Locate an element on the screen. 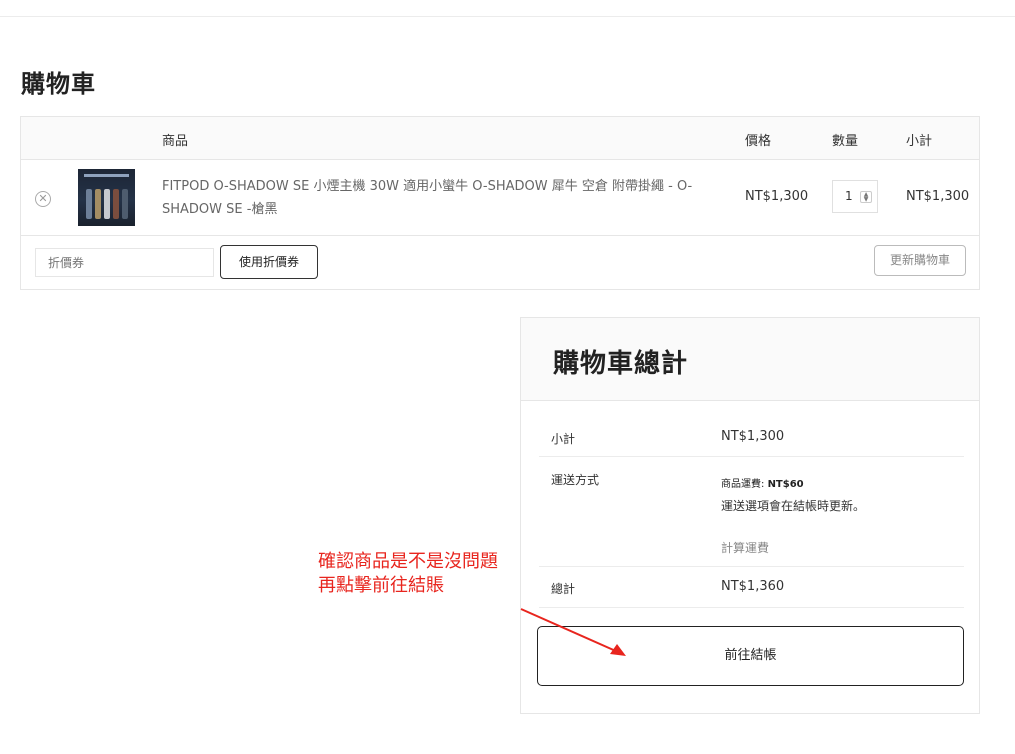  shipping-fee: 商品運費: NT$60 is located at coordinates (762, 482).